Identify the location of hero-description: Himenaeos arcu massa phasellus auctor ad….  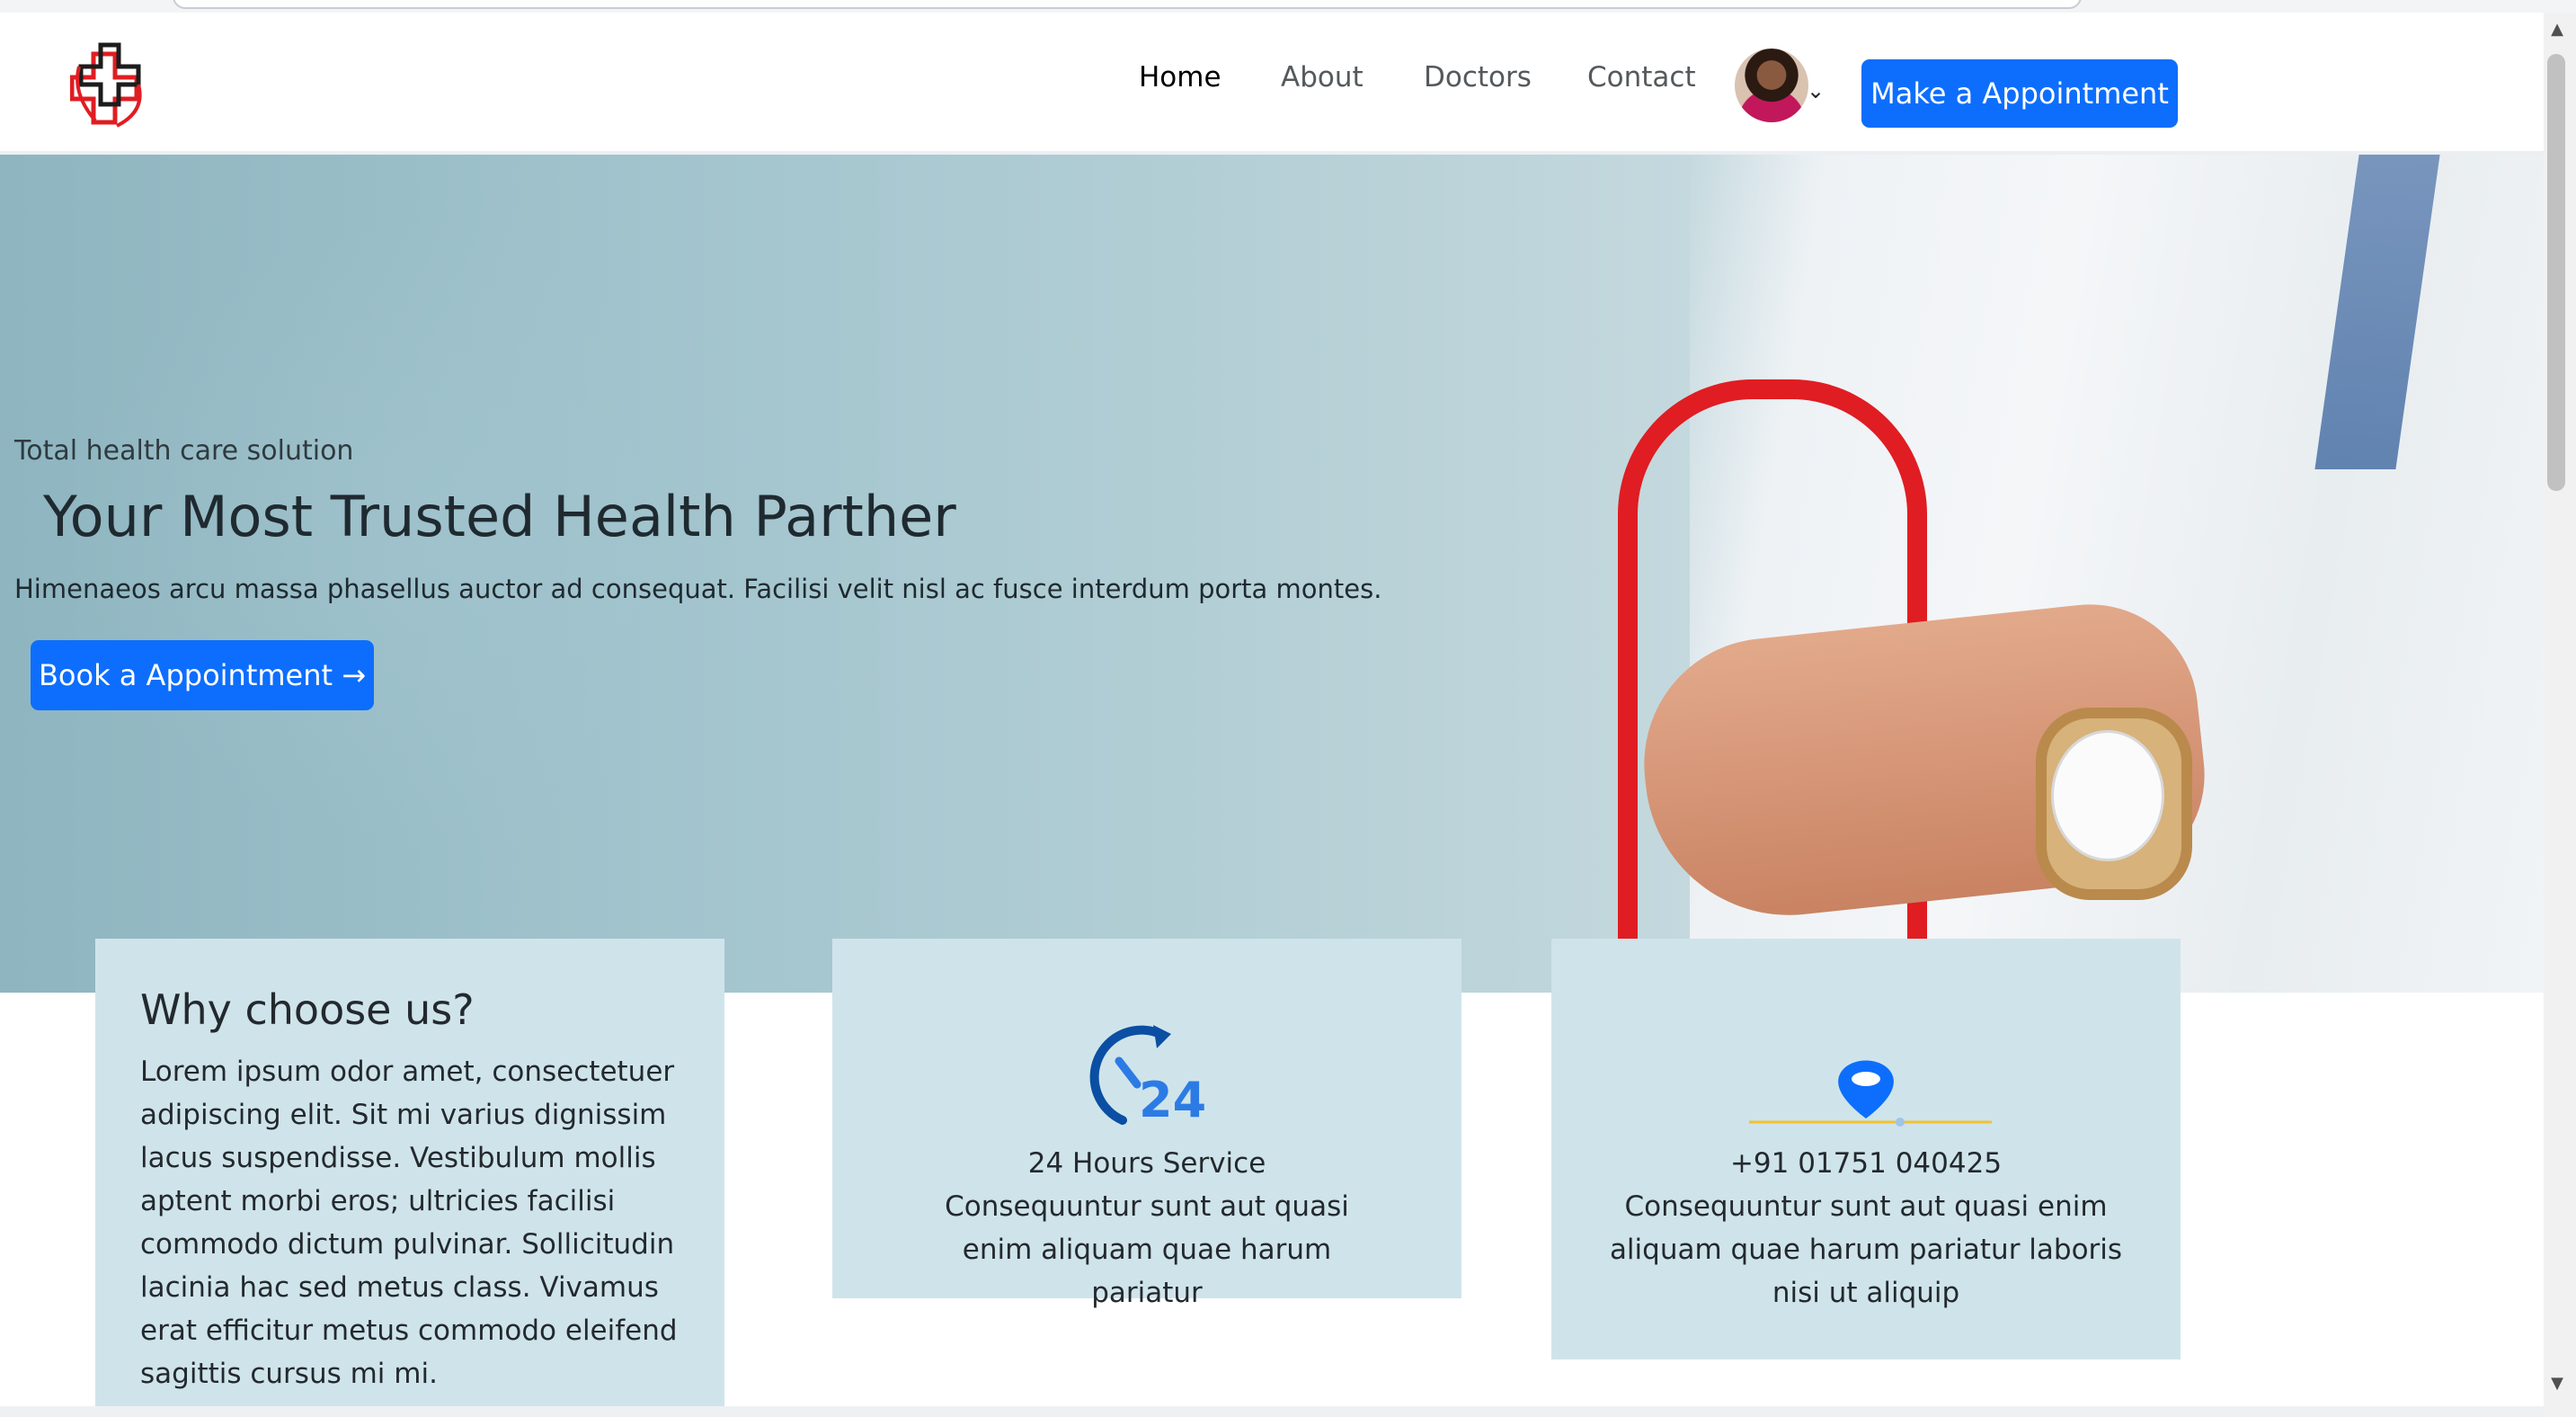
(698, 589).